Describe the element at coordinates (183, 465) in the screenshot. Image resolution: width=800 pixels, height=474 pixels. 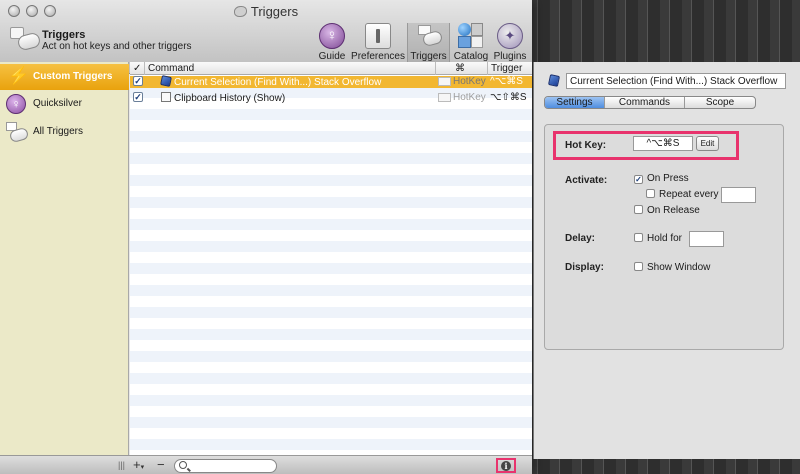
I see `search-icon` at that location.